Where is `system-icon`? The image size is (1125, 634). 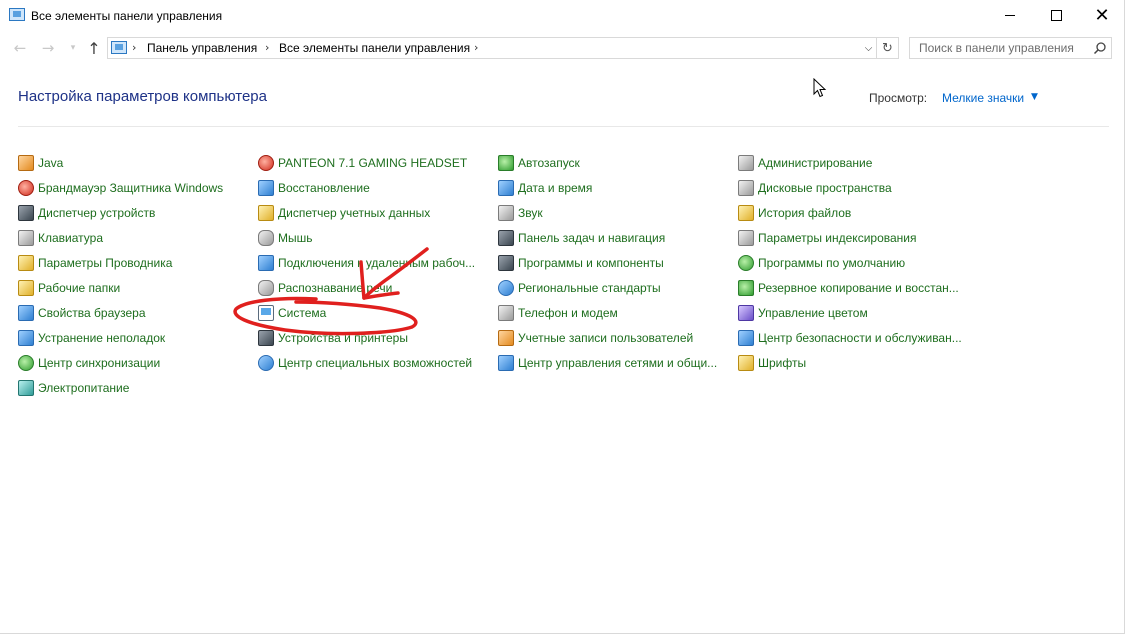
system-icon is located at coordinates (266, 313).